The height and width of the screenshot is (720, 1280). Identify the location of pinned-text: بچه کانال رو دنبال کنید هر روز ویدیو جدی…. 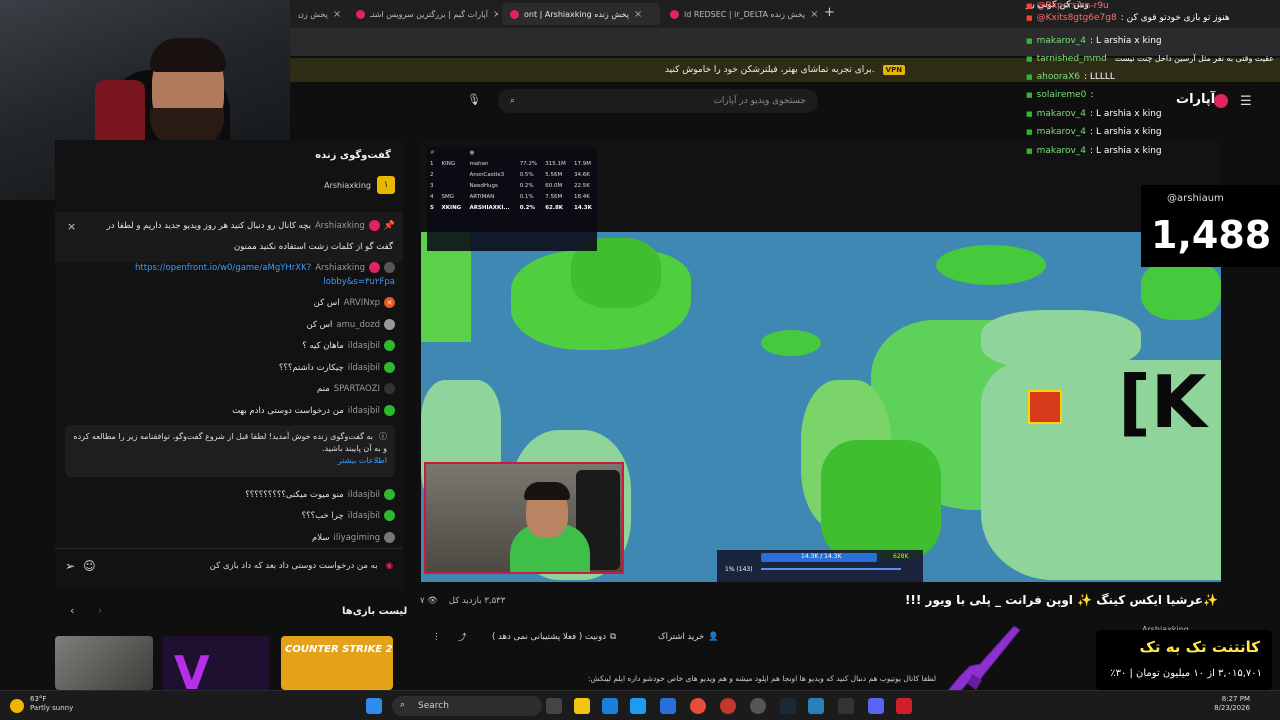
(208, 225).